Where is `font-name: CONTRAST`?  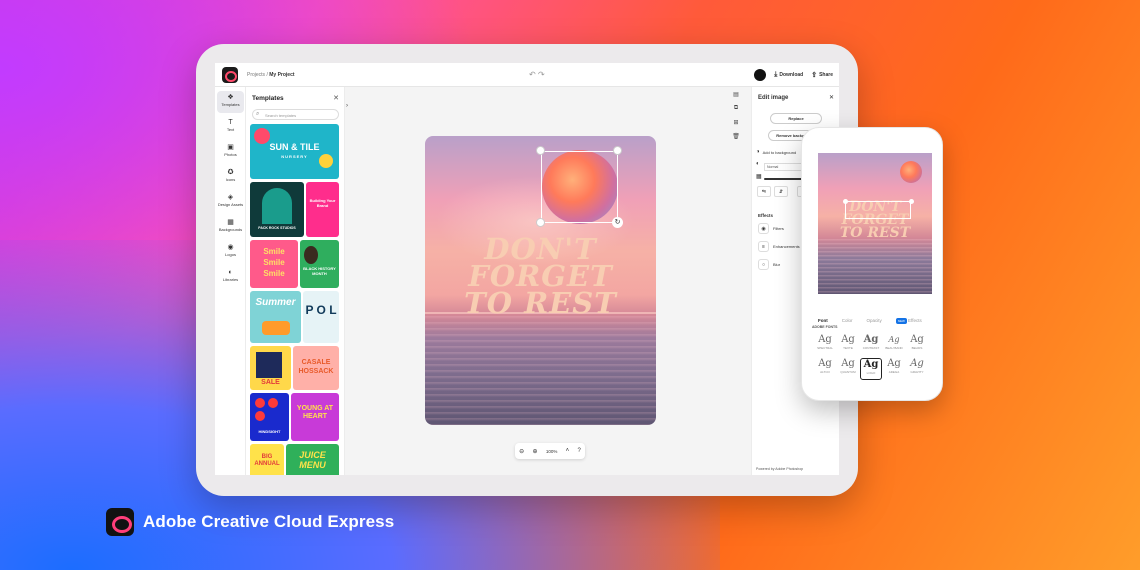 font-name: CONTRAST is located at coordinates (871, 348).